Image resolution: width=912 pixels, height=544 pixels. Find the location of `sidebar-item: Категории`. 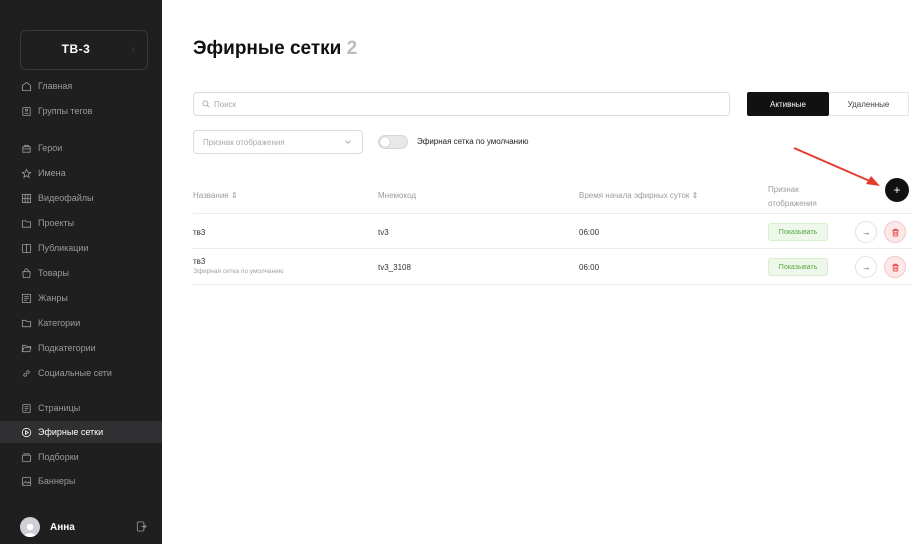

sidebar-item: Категории is located at coordinates (81, 323).